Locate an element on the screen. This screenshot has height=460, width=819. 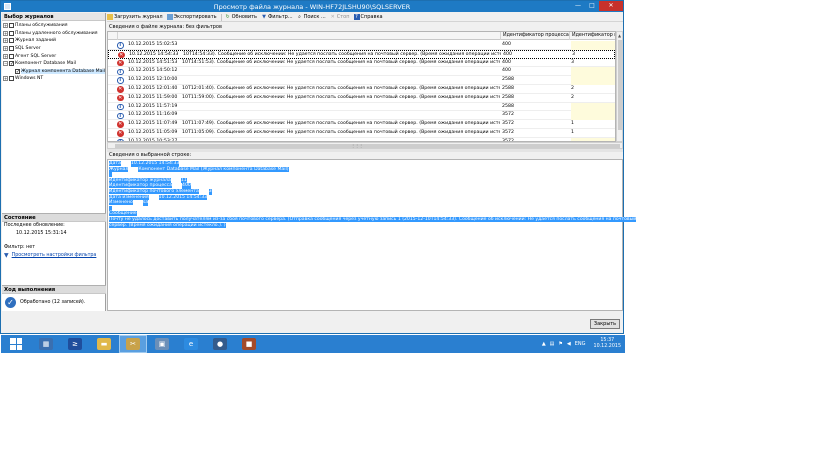
package-app-icon: ■ is located at coordinates (249, 344).